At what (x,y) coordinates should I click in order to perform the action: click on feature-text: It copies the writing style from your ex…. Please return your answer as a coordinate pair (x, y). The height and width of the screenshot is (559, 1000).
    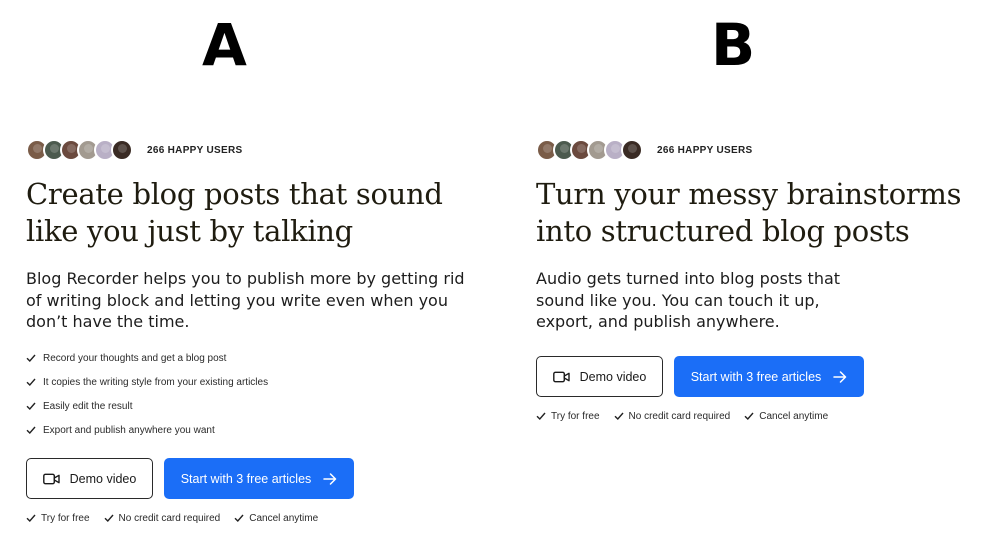
    Looking at the image, I should click on (156, 382).